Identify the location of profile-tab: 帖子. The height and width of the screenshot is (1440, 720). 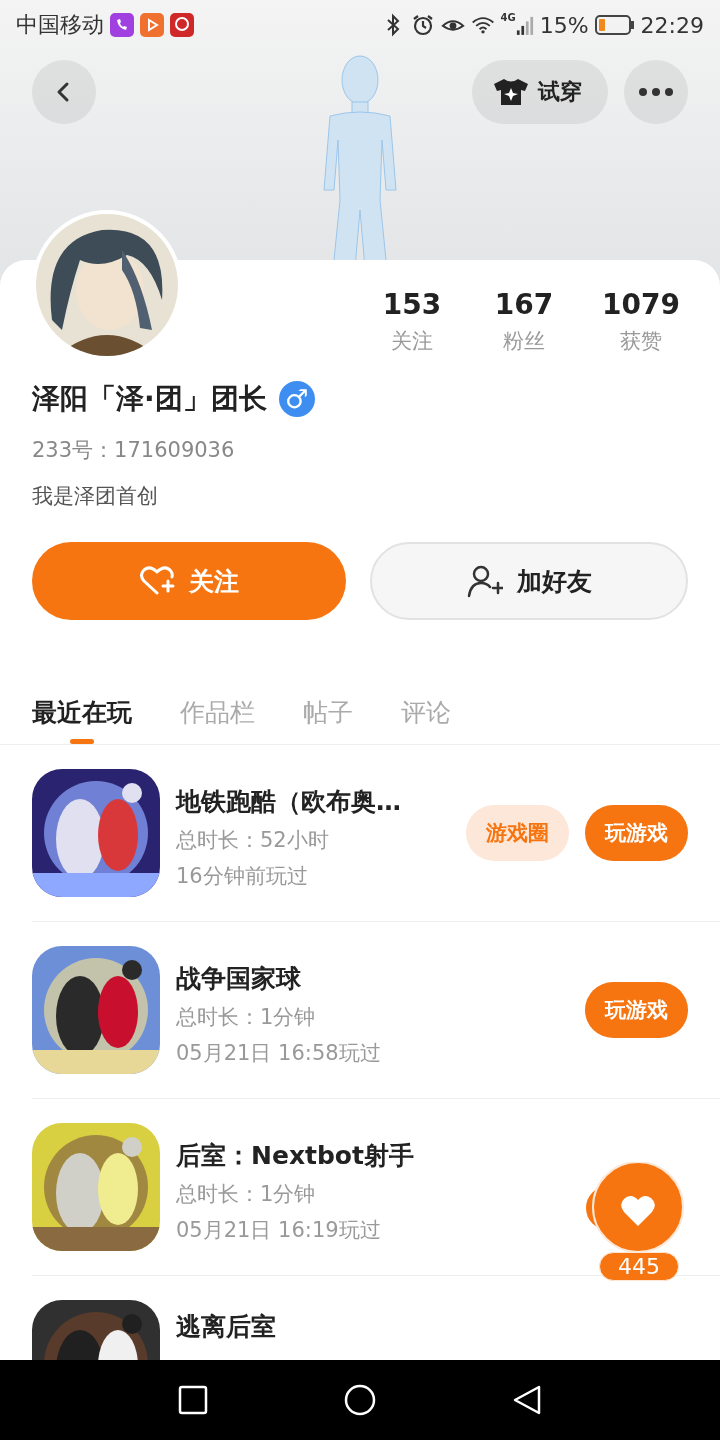
(328, 704).